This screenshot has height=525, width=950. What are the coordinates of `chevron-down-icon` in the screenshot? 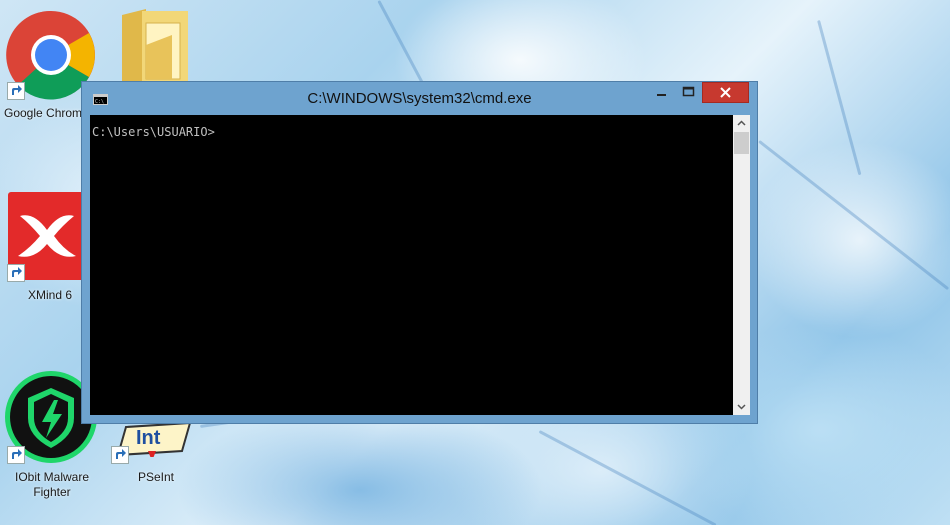 It's located at (741, 407).